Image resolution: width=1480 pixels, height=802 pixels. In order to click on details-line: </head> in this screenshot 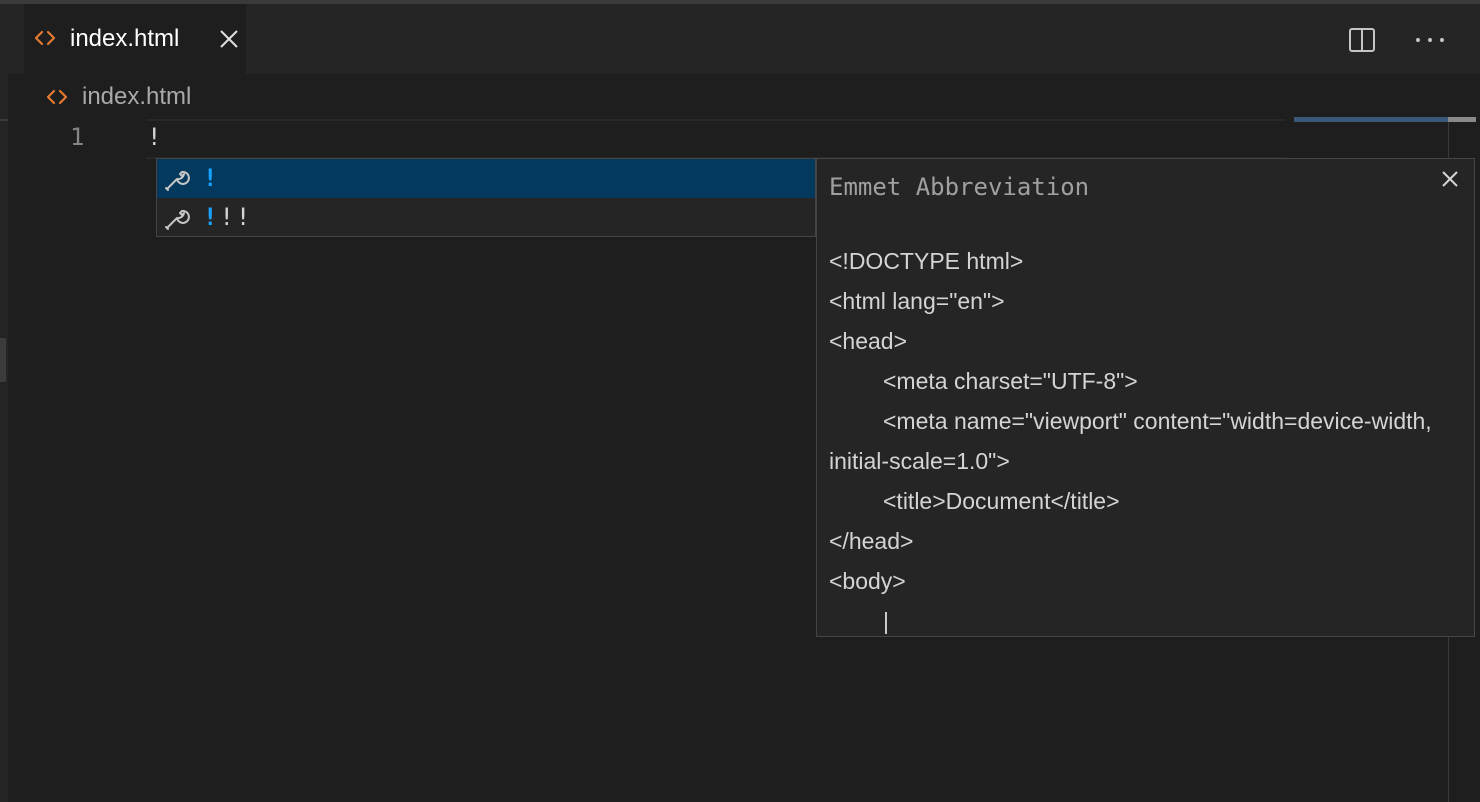, I will do `click(871, 541)`.